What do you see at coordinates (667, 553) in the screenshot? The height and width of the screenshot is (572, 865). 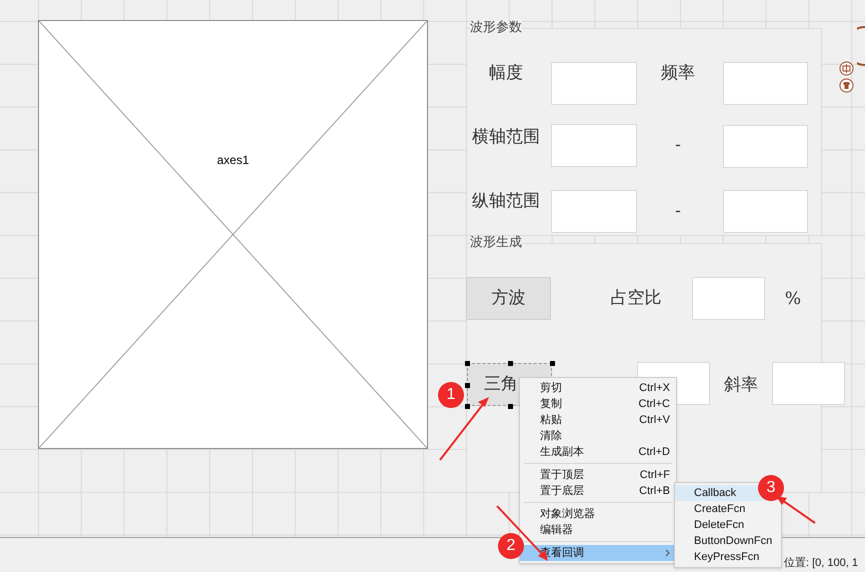 I see `chevron-right-icon` at bounding box center [667, 553].